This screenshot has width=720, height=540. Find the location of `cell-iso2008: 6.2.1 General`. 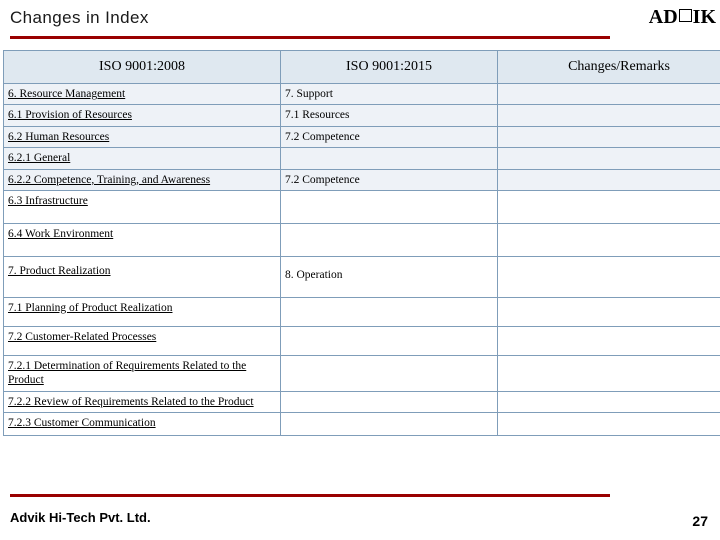

cell-iso2008: 6.2.1 General is located at coordinates (39, 158).